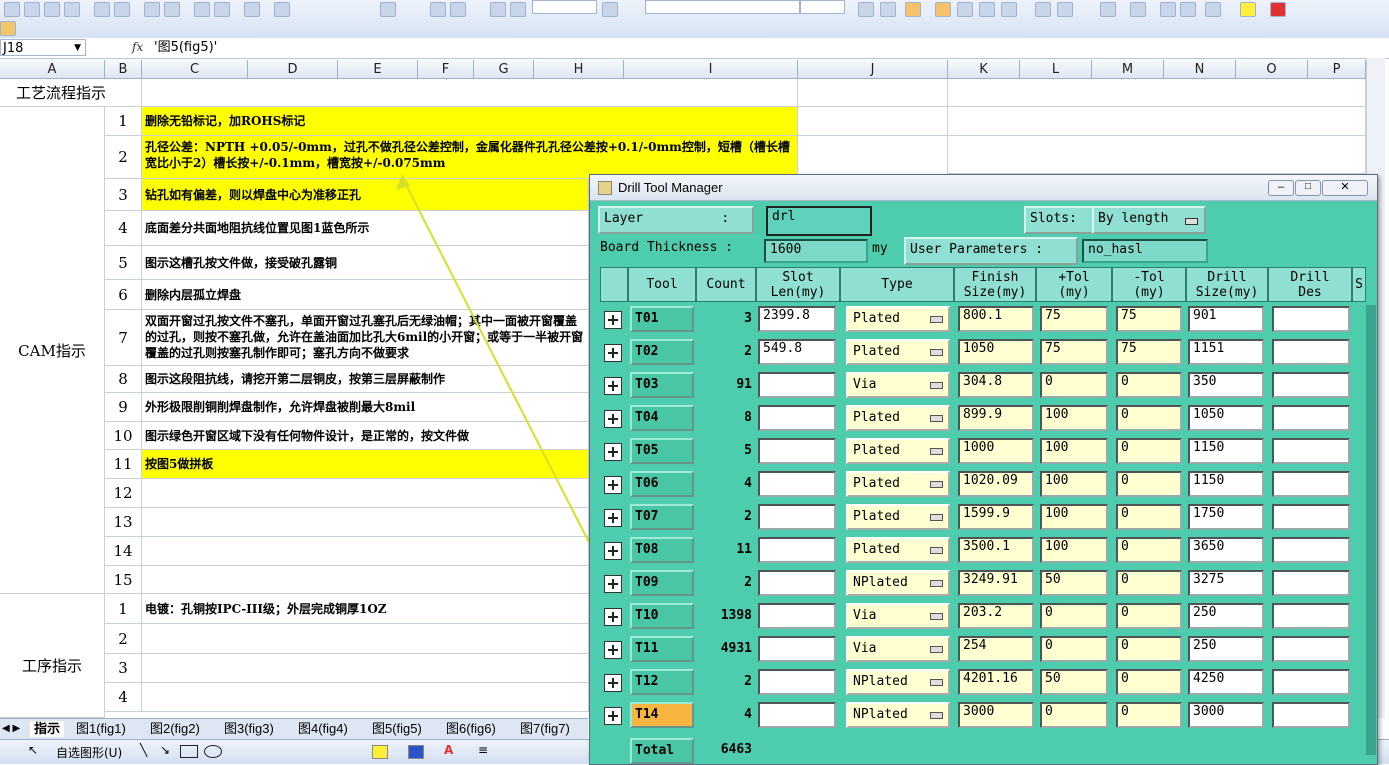  I want to click on finish-size-input: 1020.09, so click(996, 484).